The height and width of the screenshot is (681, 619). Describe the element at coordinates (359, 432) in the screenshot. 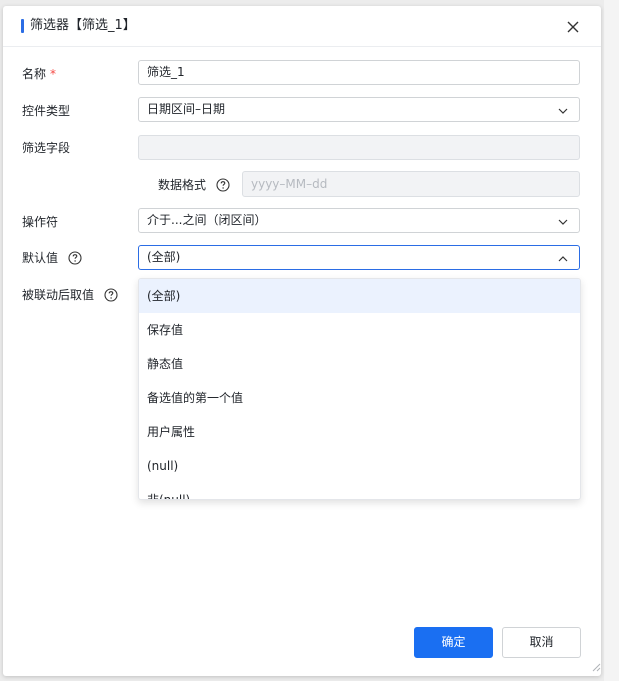

I see `dropdown-option-user-attribute: 用户属性` at that location.